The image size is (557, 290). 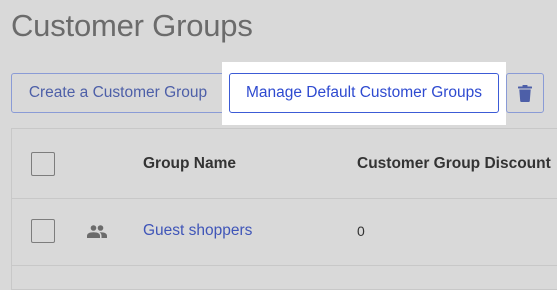 I want to click on manage-default-customer-groups-button: Manage Default Customer Groups, so click(x=364, y=93).